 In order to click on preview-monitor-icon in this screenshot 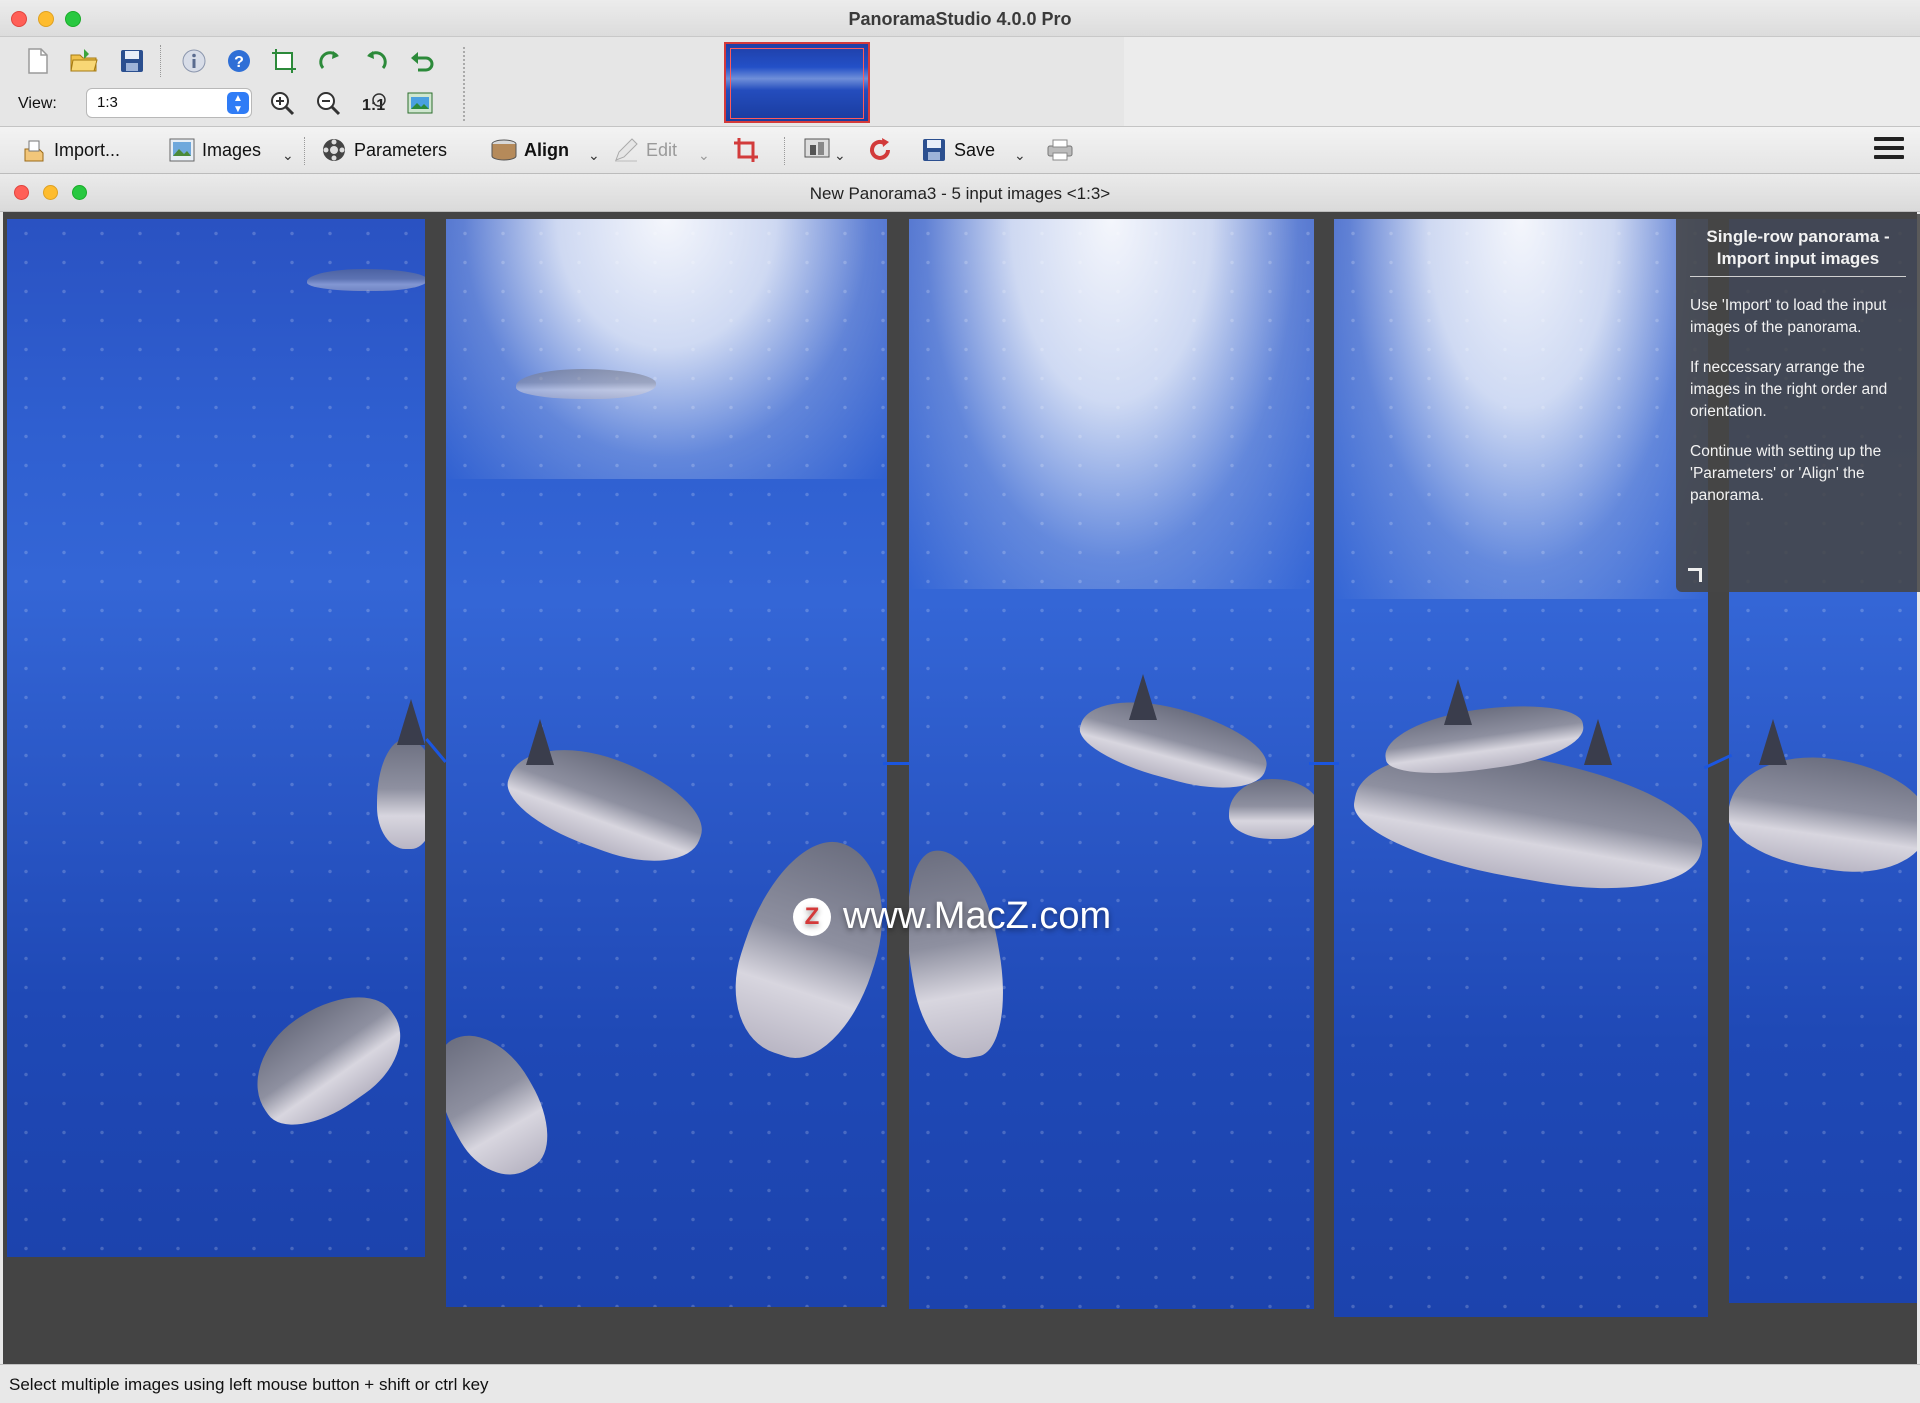, I will do `click(818, 150)`.